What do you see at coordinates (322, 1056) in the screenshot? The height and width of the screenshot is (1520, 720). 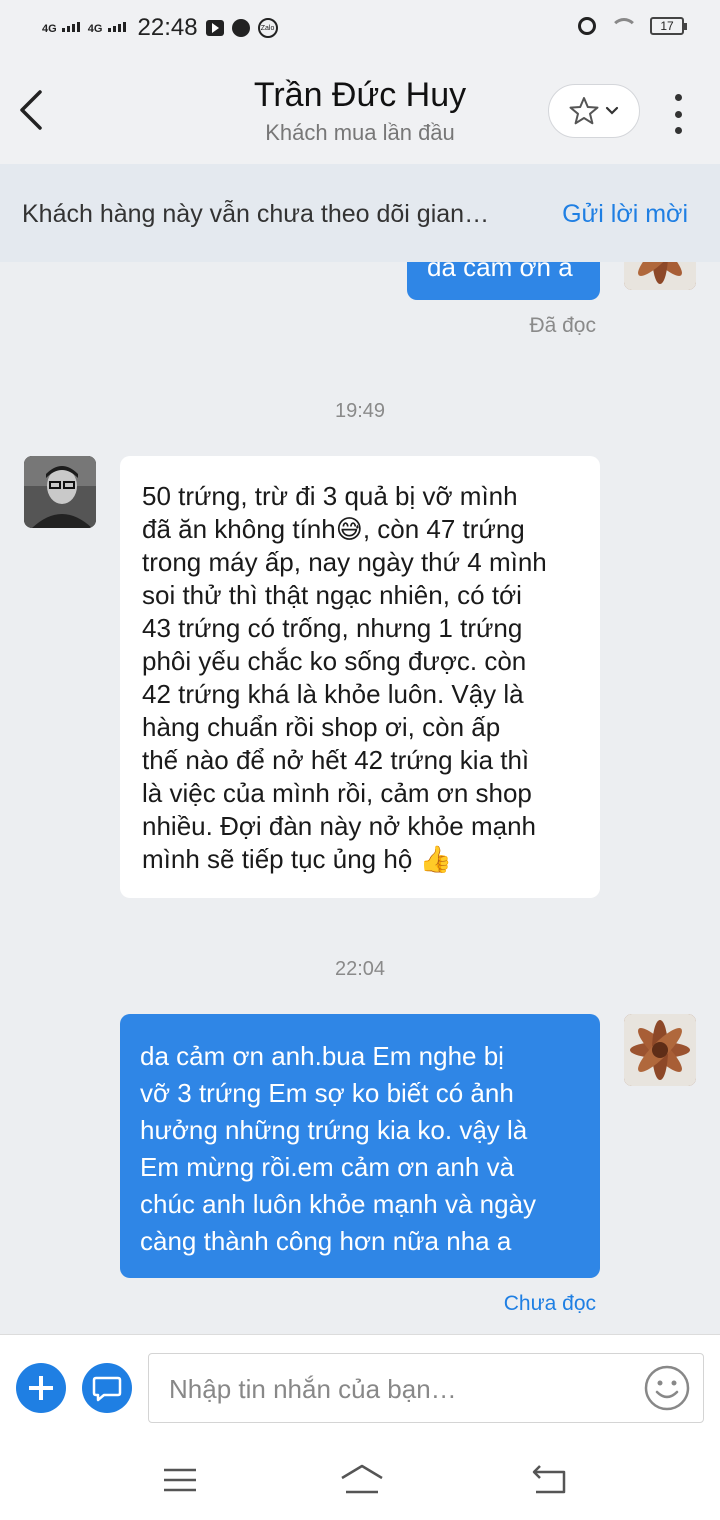 I see `message-line: da cảm ơn anh.bua Em nghe bị` at bounding box center [322, 1056].